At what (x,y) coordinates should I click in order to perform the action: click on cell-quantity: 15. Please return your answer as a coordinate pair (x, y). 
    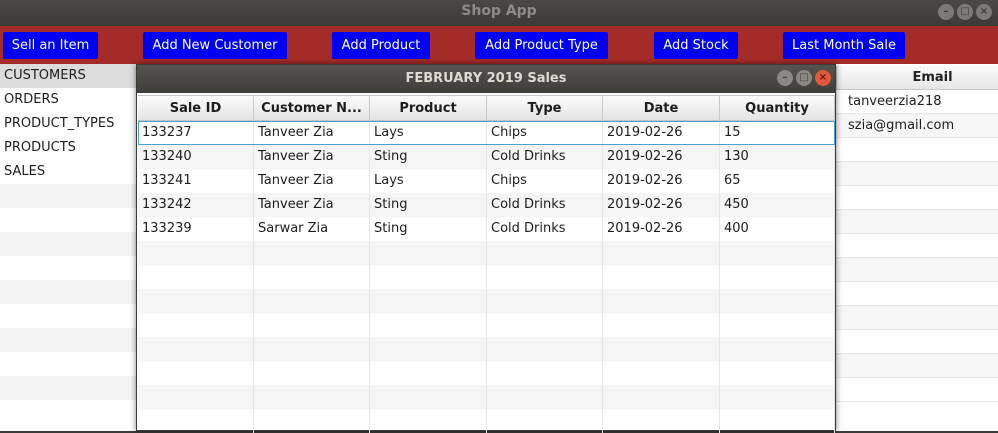
    Looking at the image, I should click on (777, 133).